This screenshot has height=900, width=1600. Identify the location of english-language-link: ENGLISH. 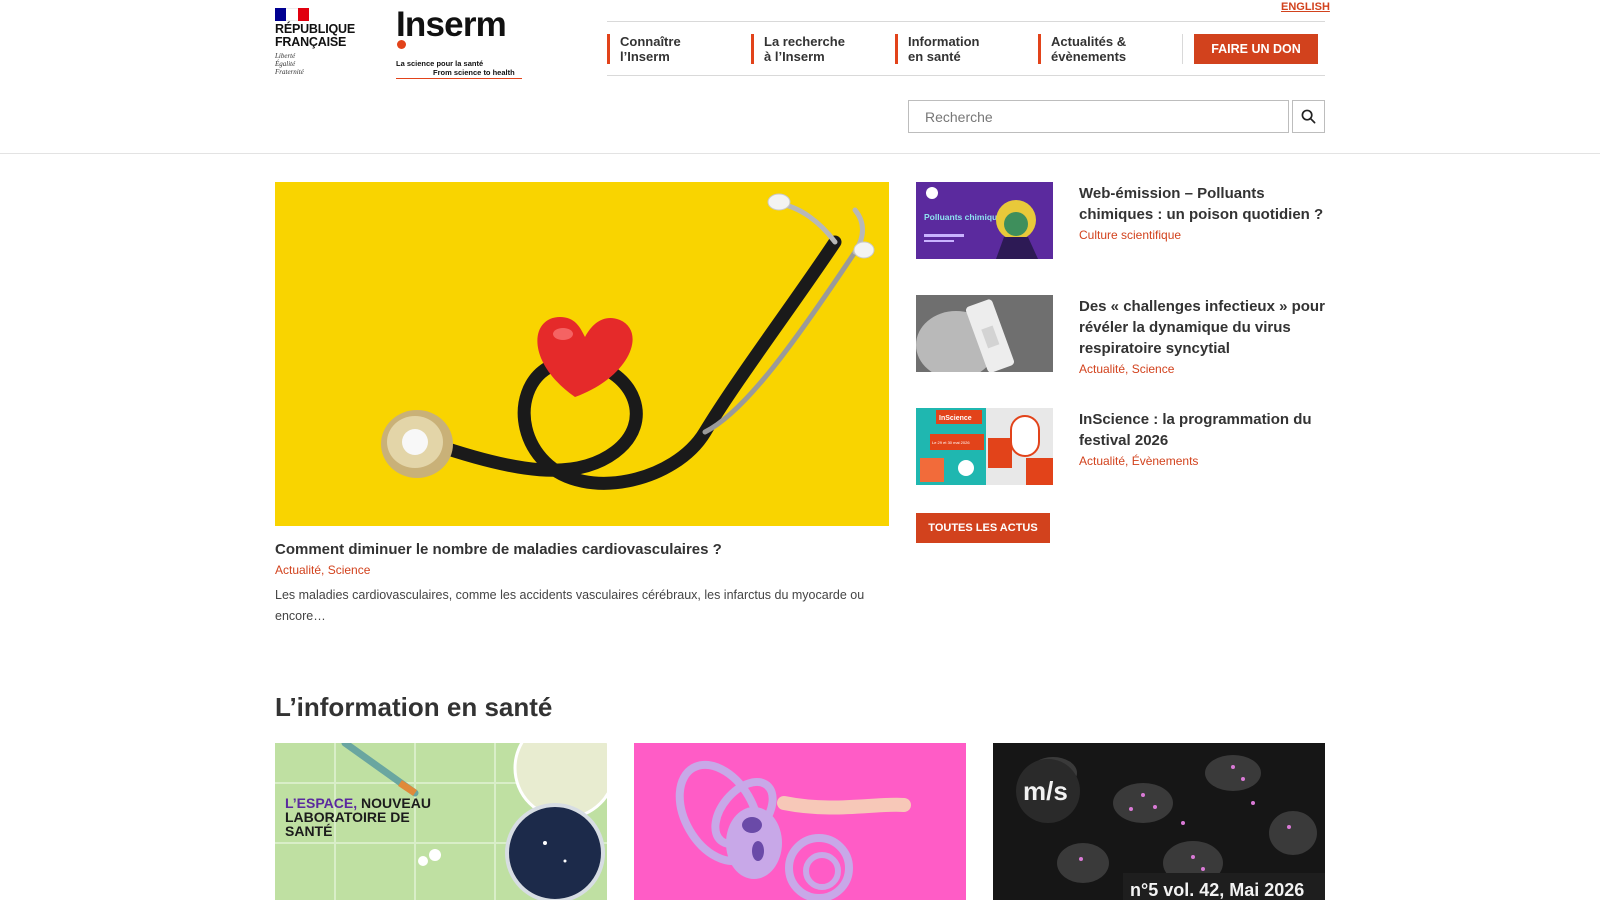
(1305, 7).